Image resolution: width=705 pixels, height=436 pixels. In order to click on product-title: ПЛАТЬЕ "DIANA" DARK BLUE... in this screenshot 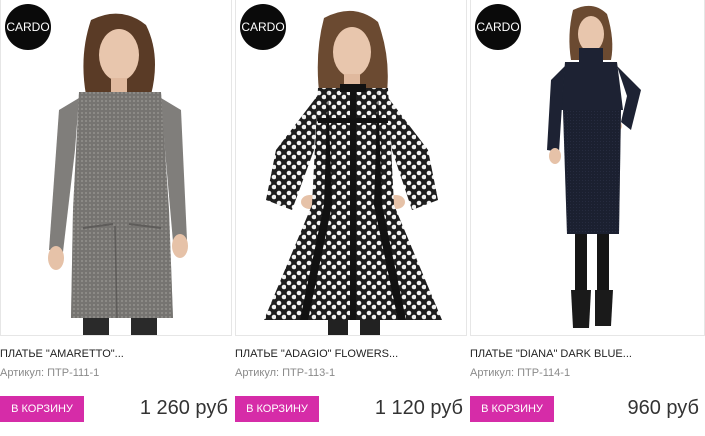, I will do `click(551, 354)`.